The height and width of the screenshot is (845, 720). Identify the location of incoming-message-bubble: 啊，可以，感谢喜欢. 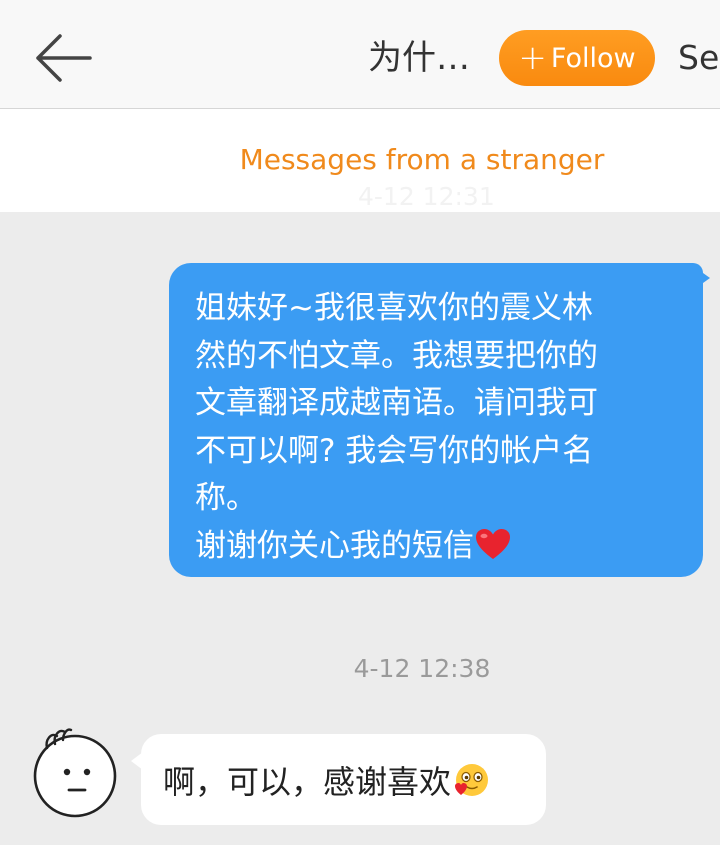
(343, 779).